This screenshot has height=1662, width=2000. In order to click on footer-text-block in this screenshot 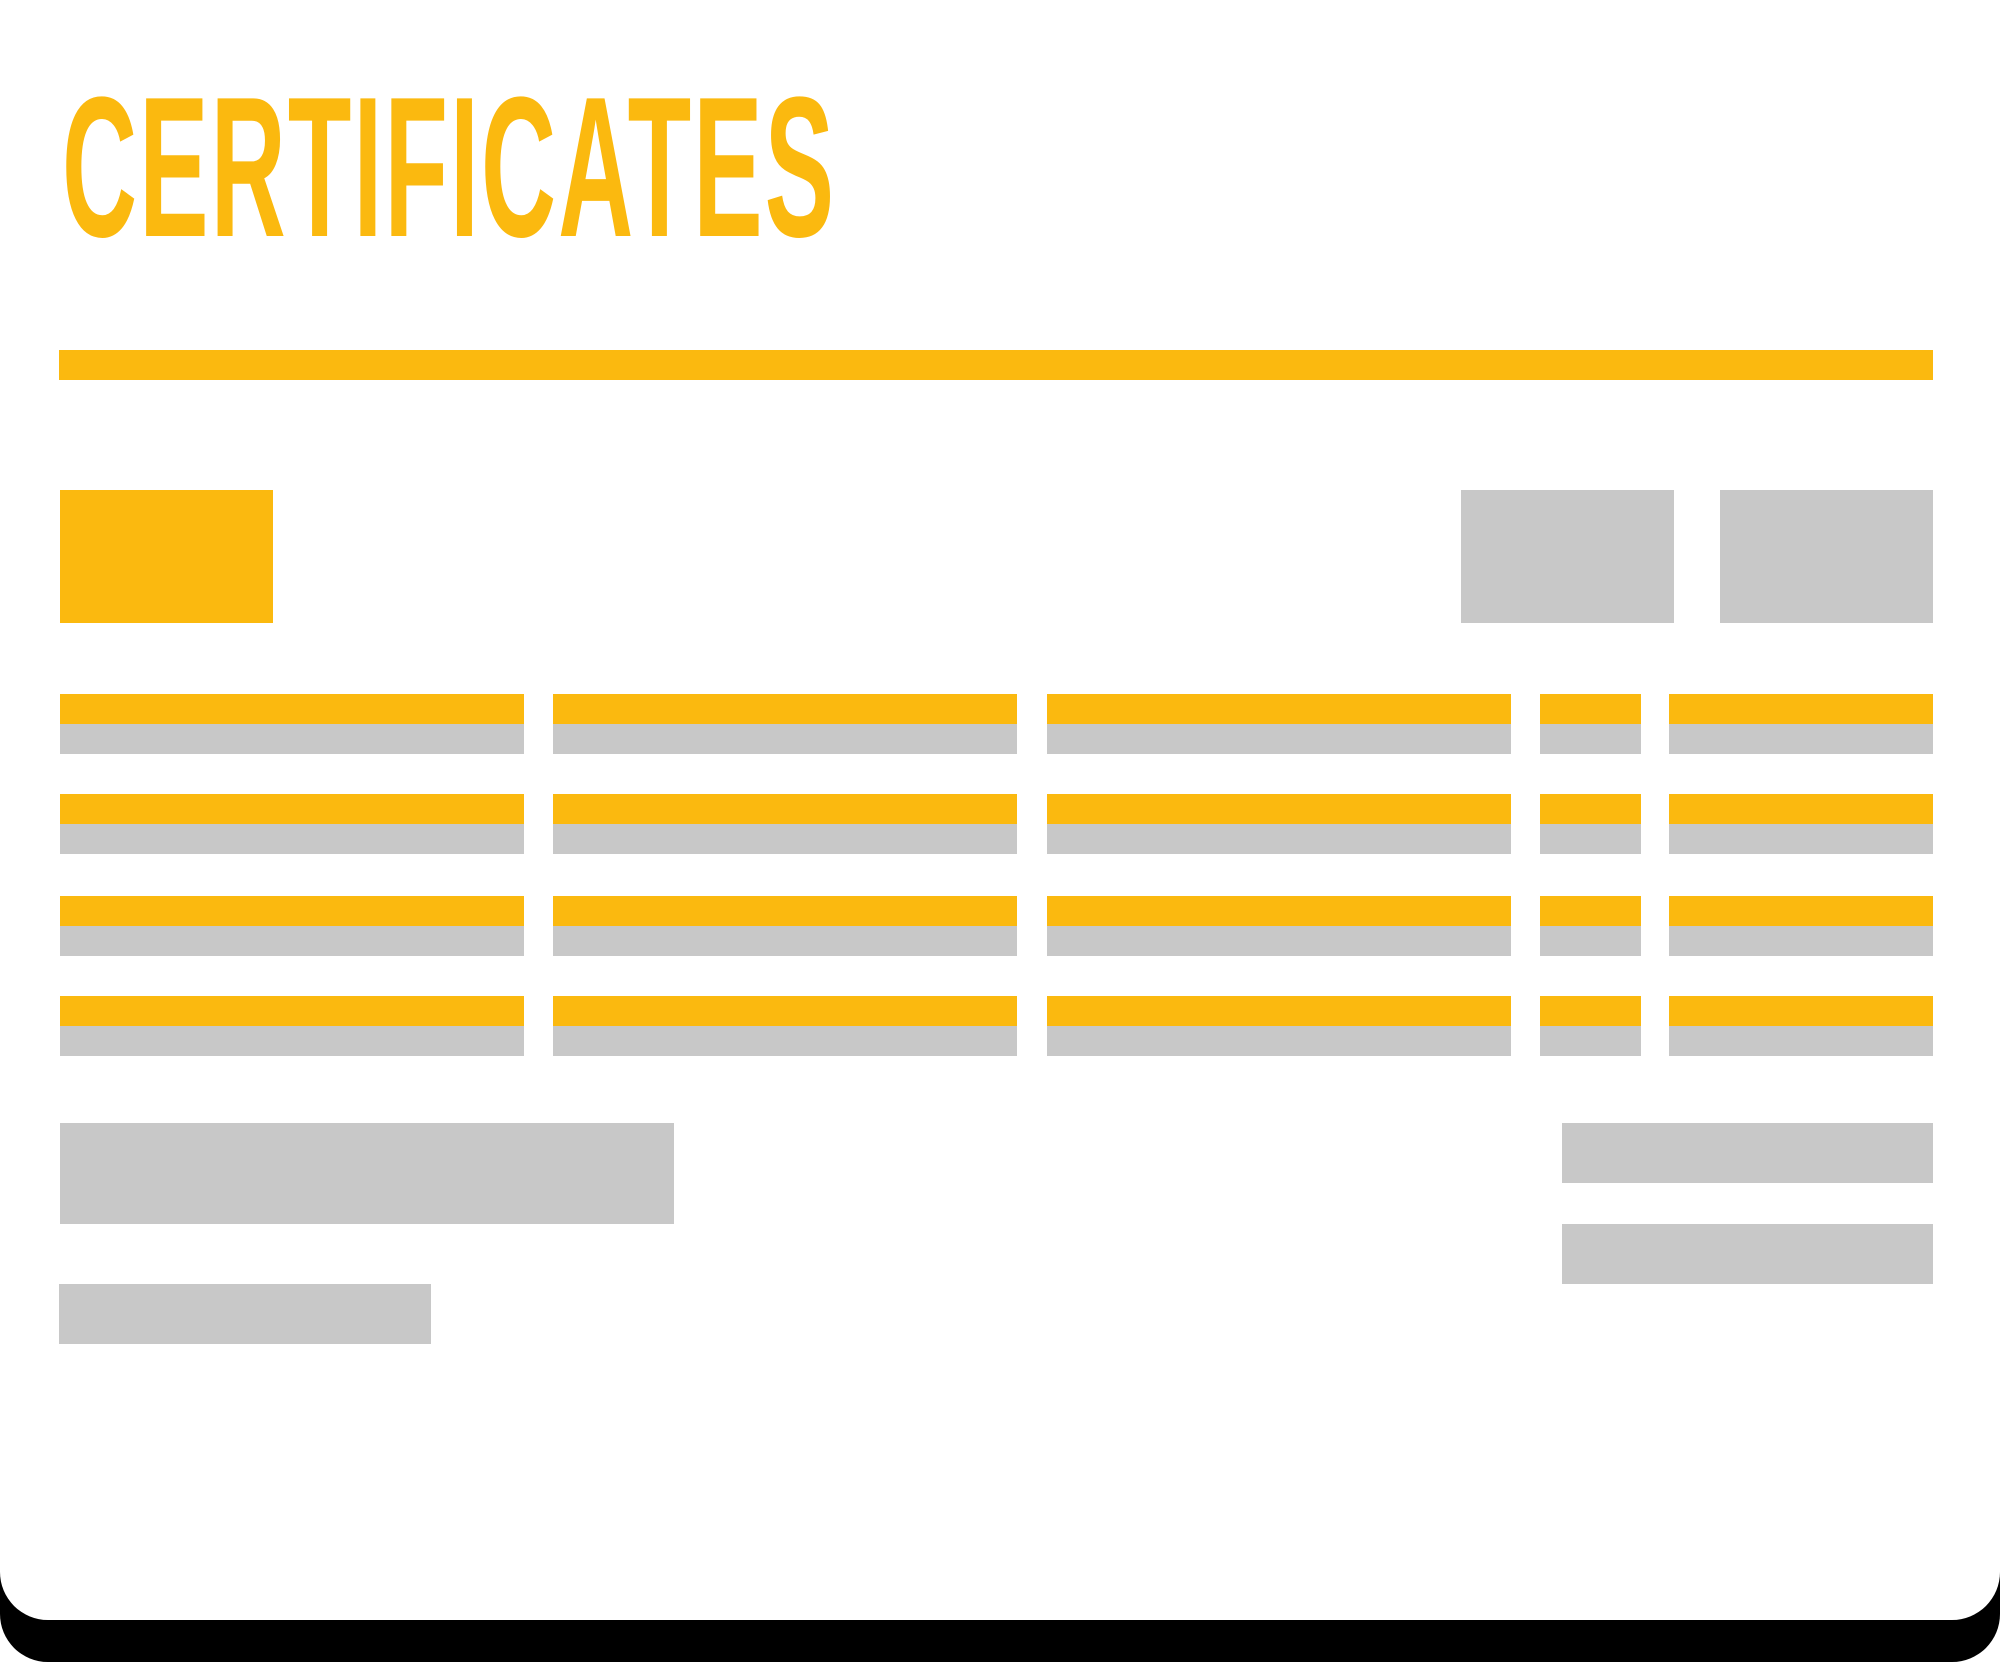, I will do `click(367, 1173)`.